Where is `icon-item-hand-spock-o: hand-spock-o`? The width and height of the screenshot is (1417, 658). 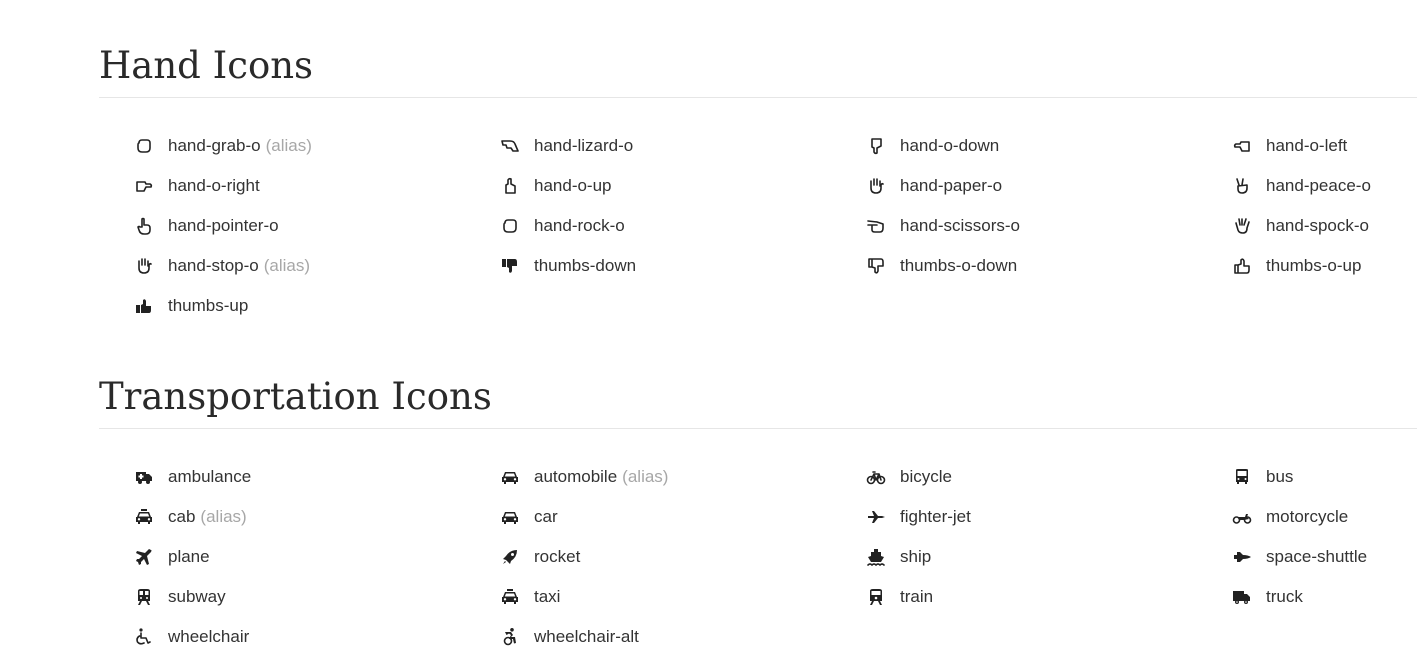
icon-item-hand-spock-o: hand-spock-o is located at coordinates (1323, 226).